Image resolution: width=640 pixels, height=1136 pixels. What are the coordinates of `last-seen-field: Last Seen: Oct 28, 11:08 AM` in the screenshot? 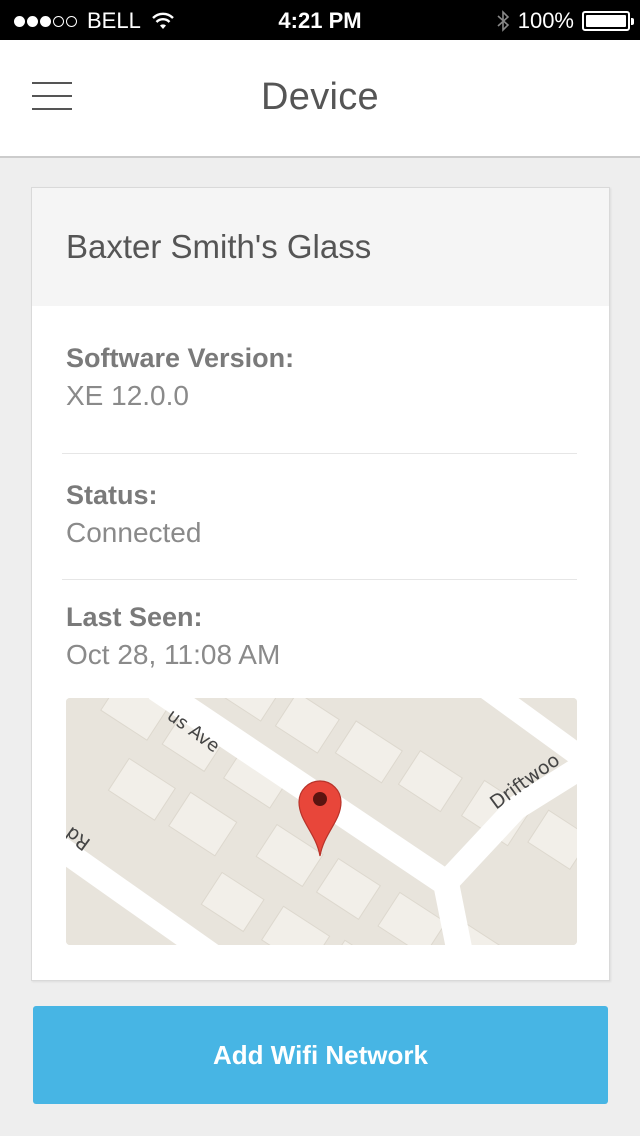 It's located at (173, 636).